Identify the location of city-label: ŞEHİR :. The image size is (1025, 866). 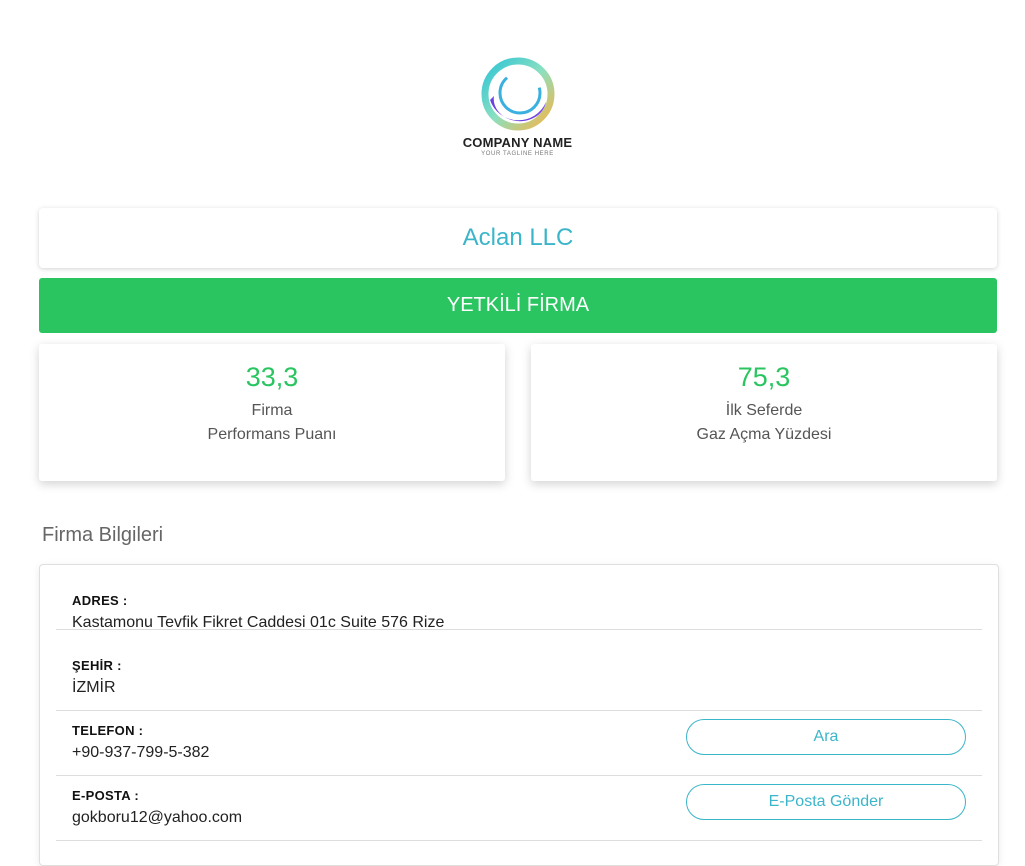
(97, 665).